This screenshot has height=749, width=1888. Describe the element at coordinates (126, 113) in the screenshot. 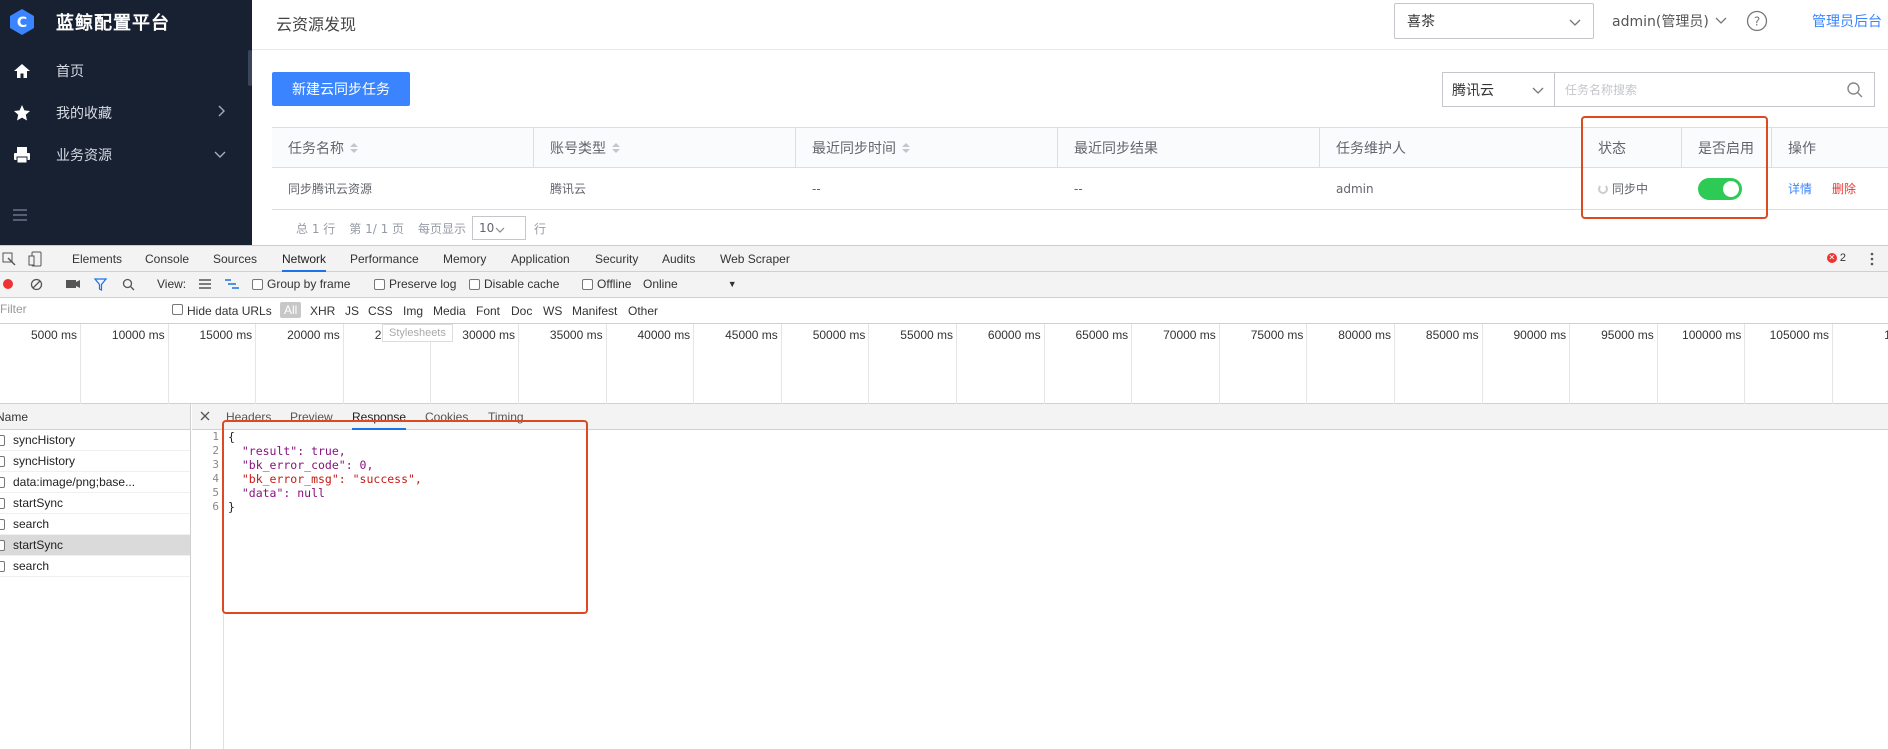

I see `sidebar-item-favorites: 我的收藏` at that location.